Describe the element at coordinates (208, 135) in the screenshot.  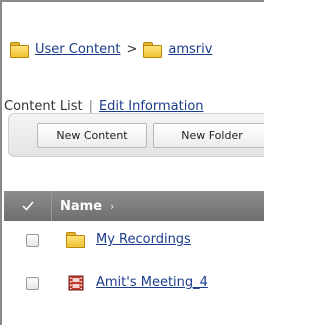
I see `new-folder-button: New Folder` at that location.